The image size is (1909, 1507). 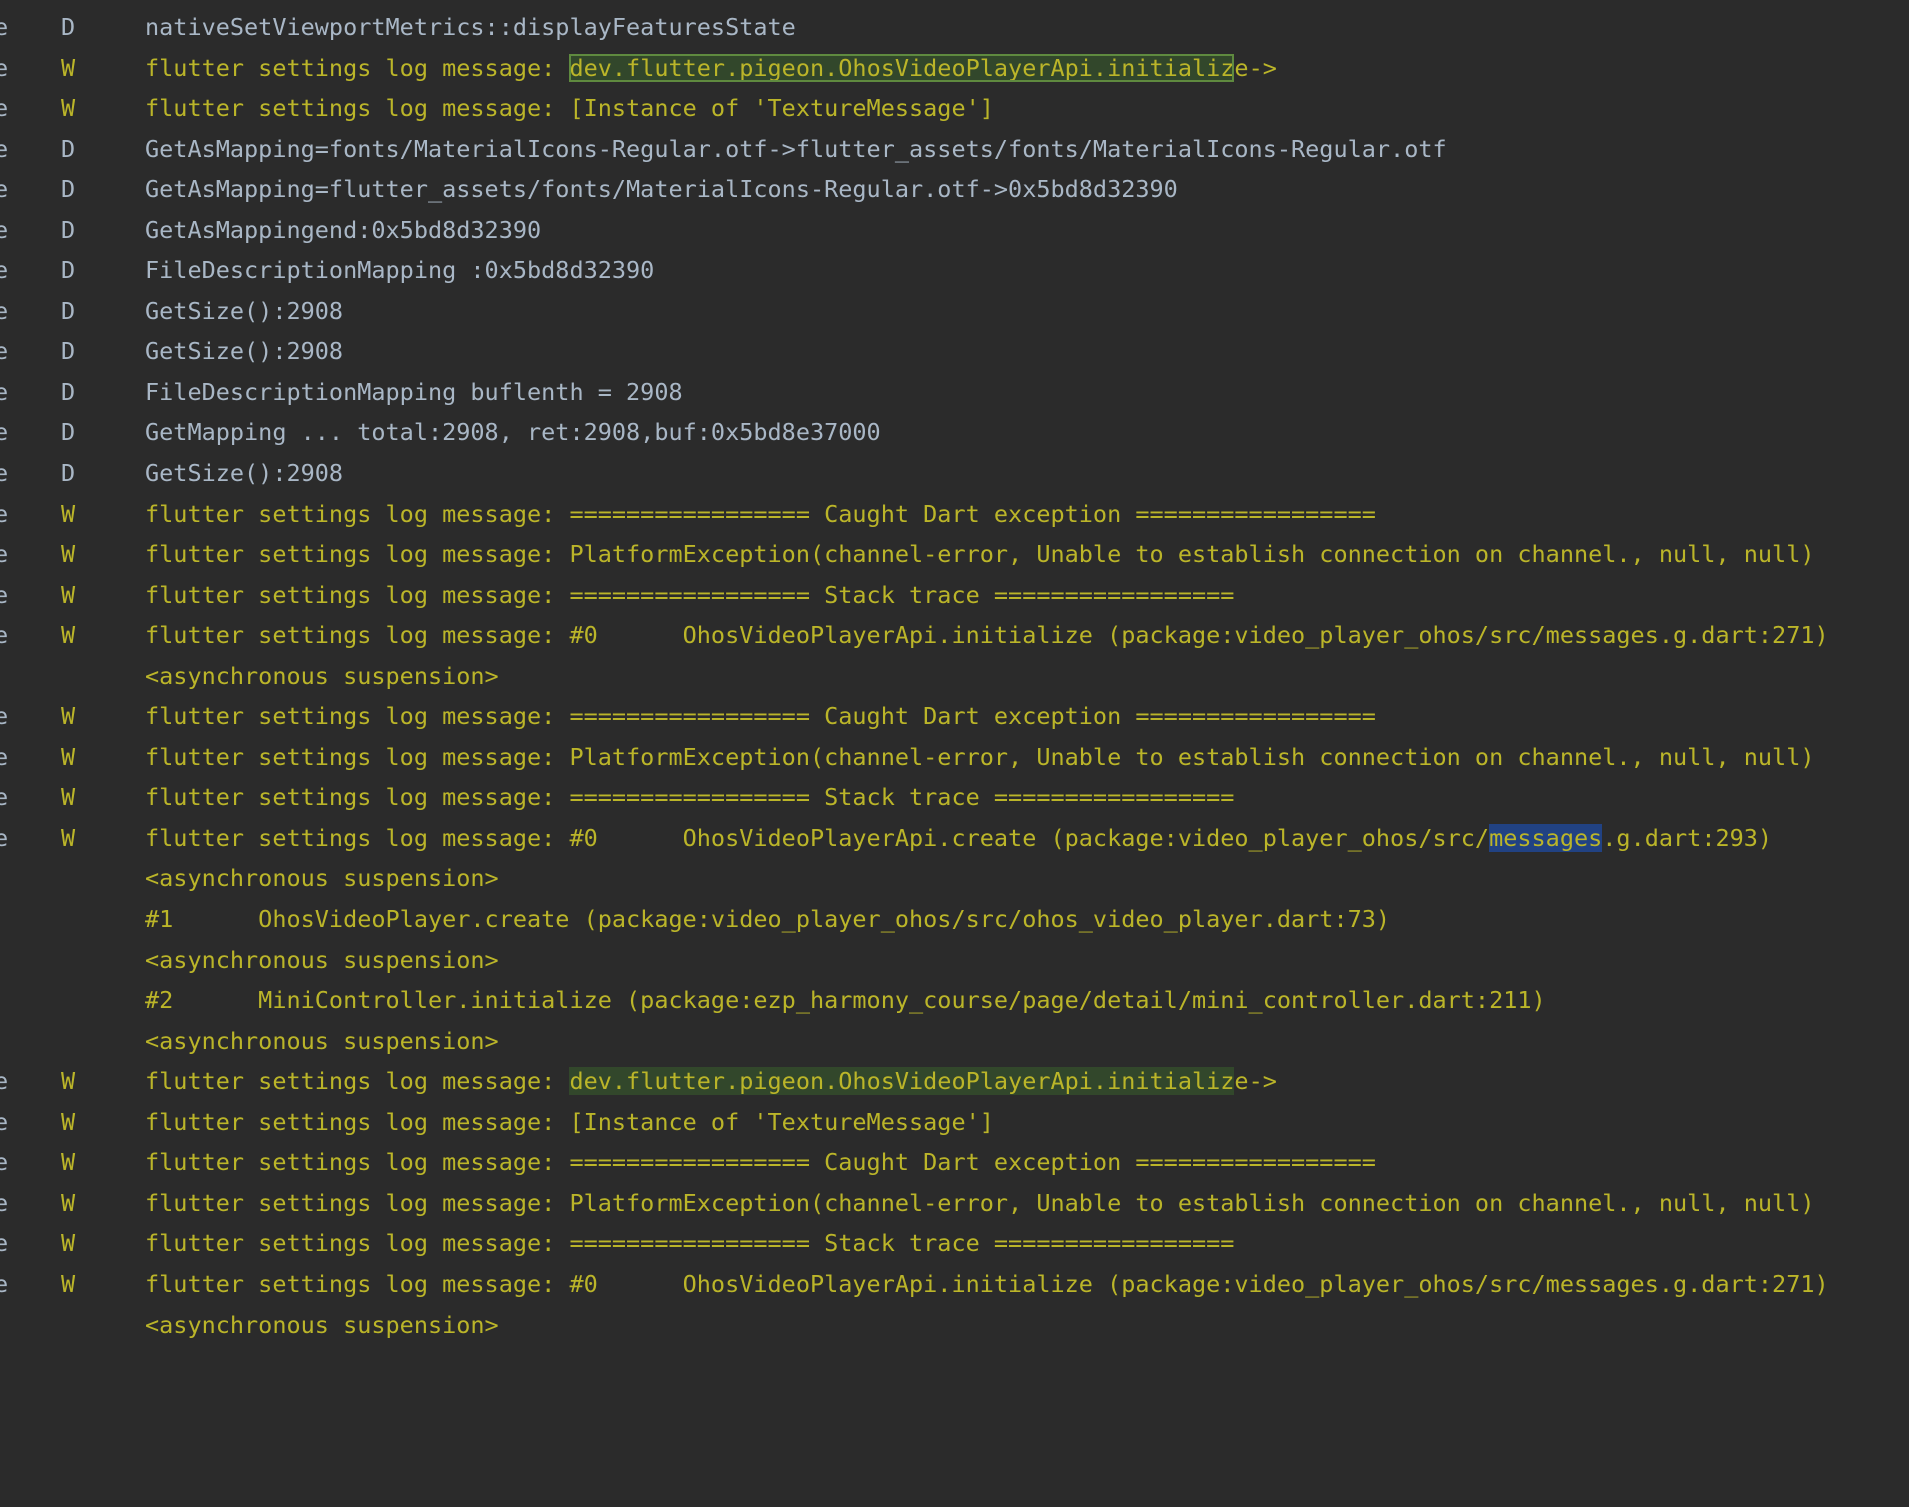 I want to click on search-highlight: messages, so click(x=1546, y=837).